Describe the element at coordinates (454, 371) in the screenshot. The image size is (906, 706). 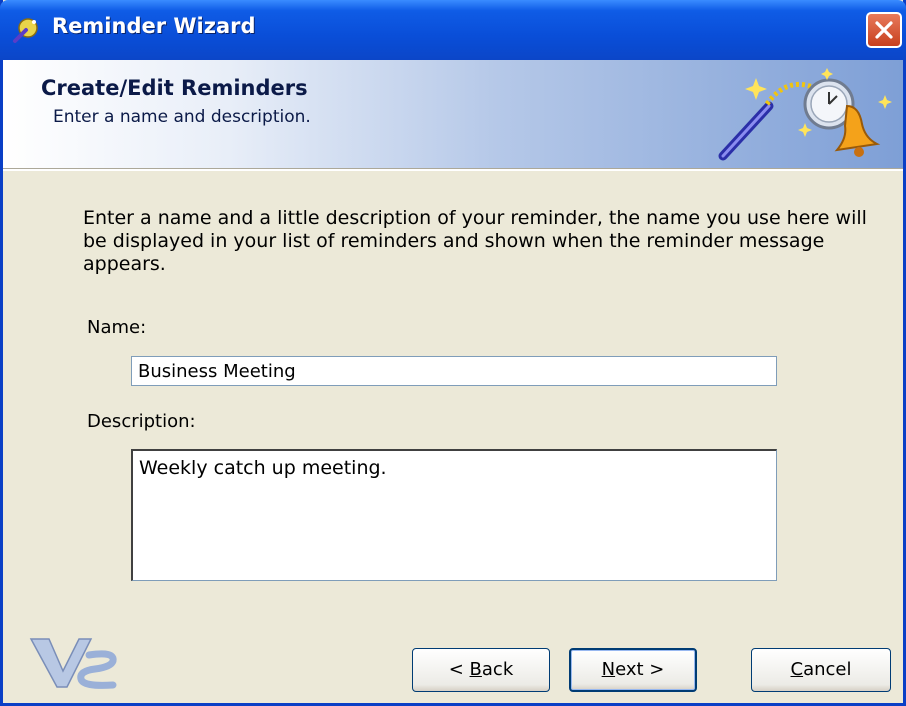
I see `name-input` at that location.